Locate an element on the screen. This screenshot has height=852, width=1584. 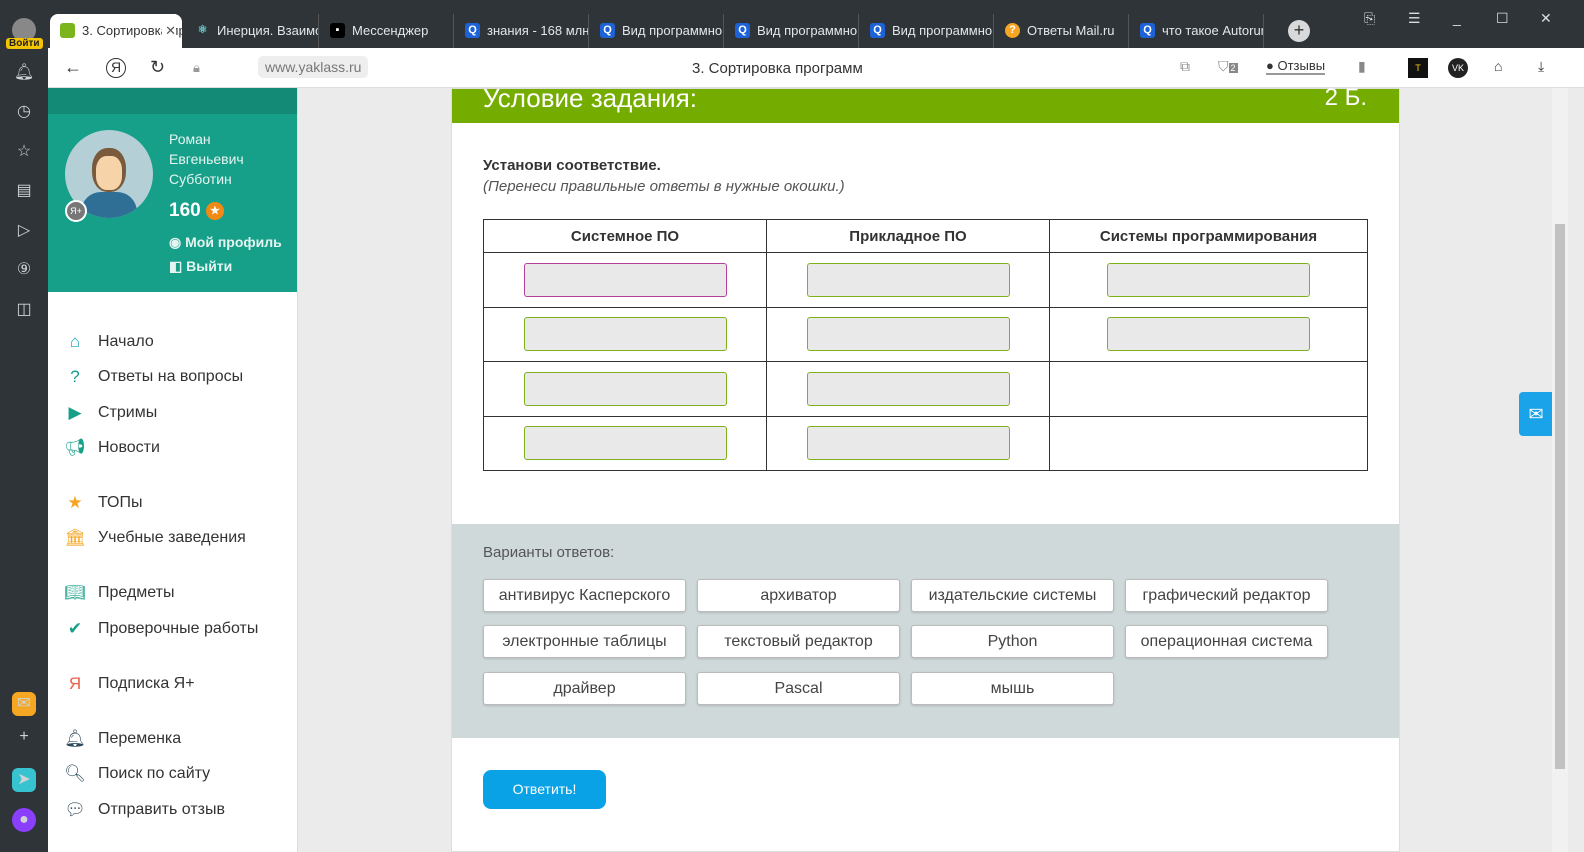
shield-icon: ⛉ 2 is located at coordinates (1228, 66).